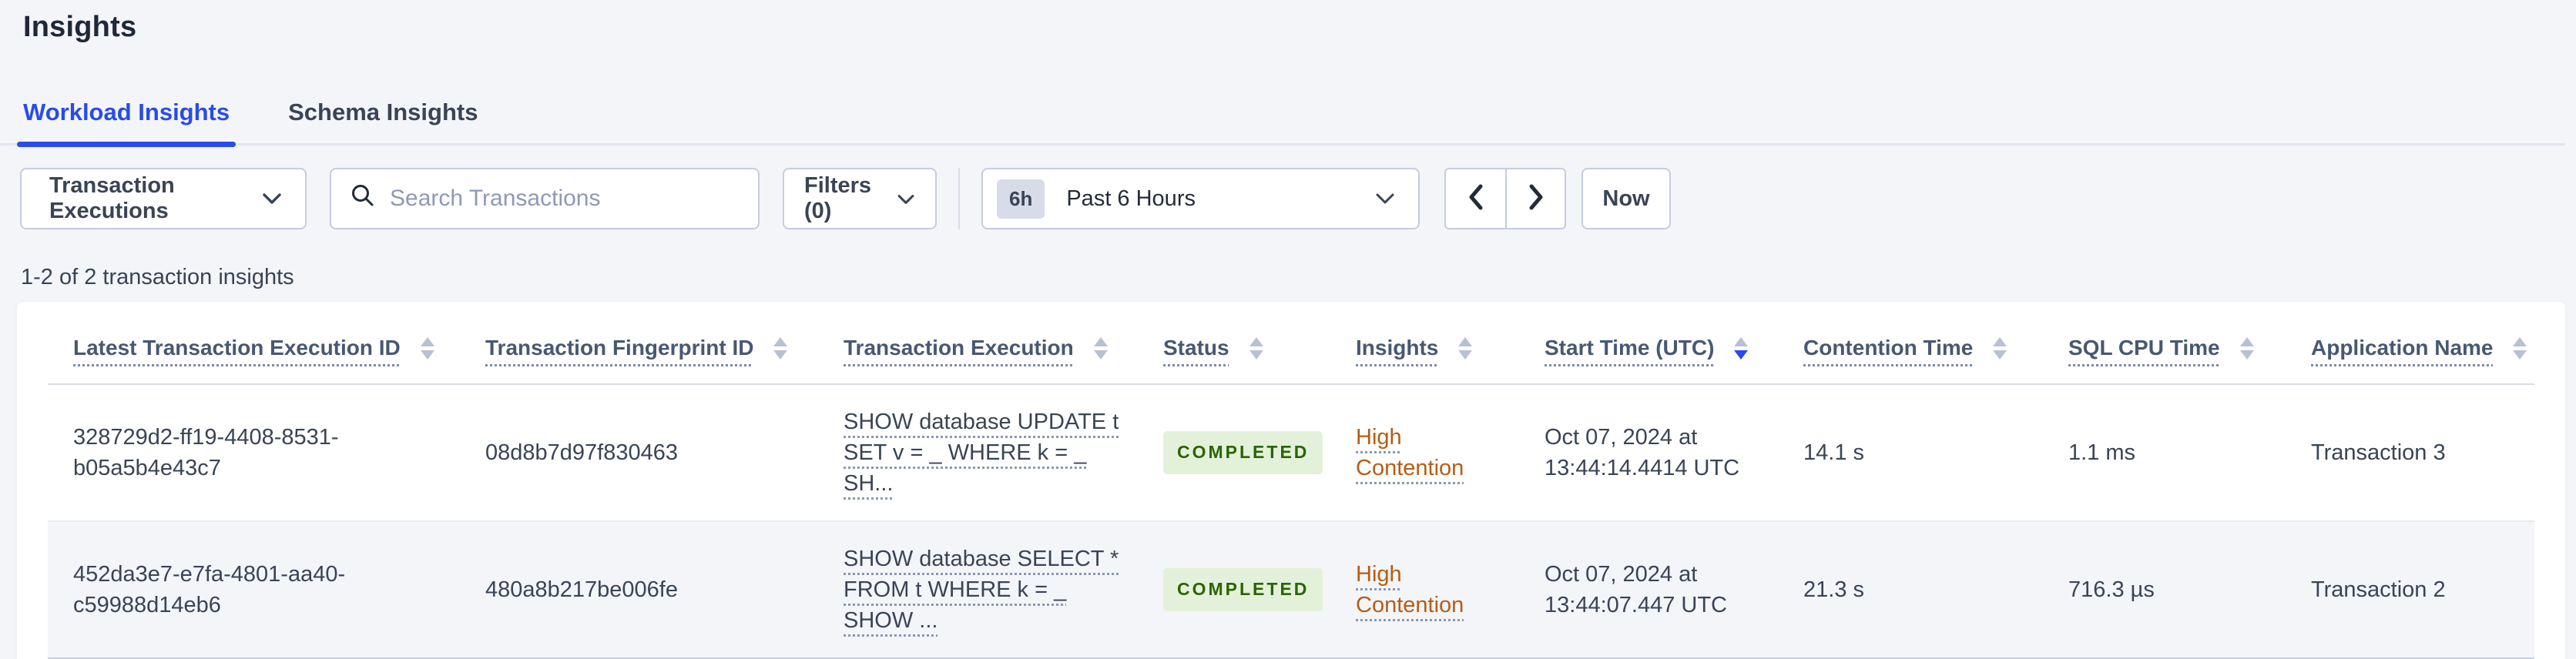 Image resolution: width=2576 pixels, height=659 pixels. I want to click on cell-start-time: Oct 07, 2024 at 13:44:07.447 UTC, so click(1674, 589).